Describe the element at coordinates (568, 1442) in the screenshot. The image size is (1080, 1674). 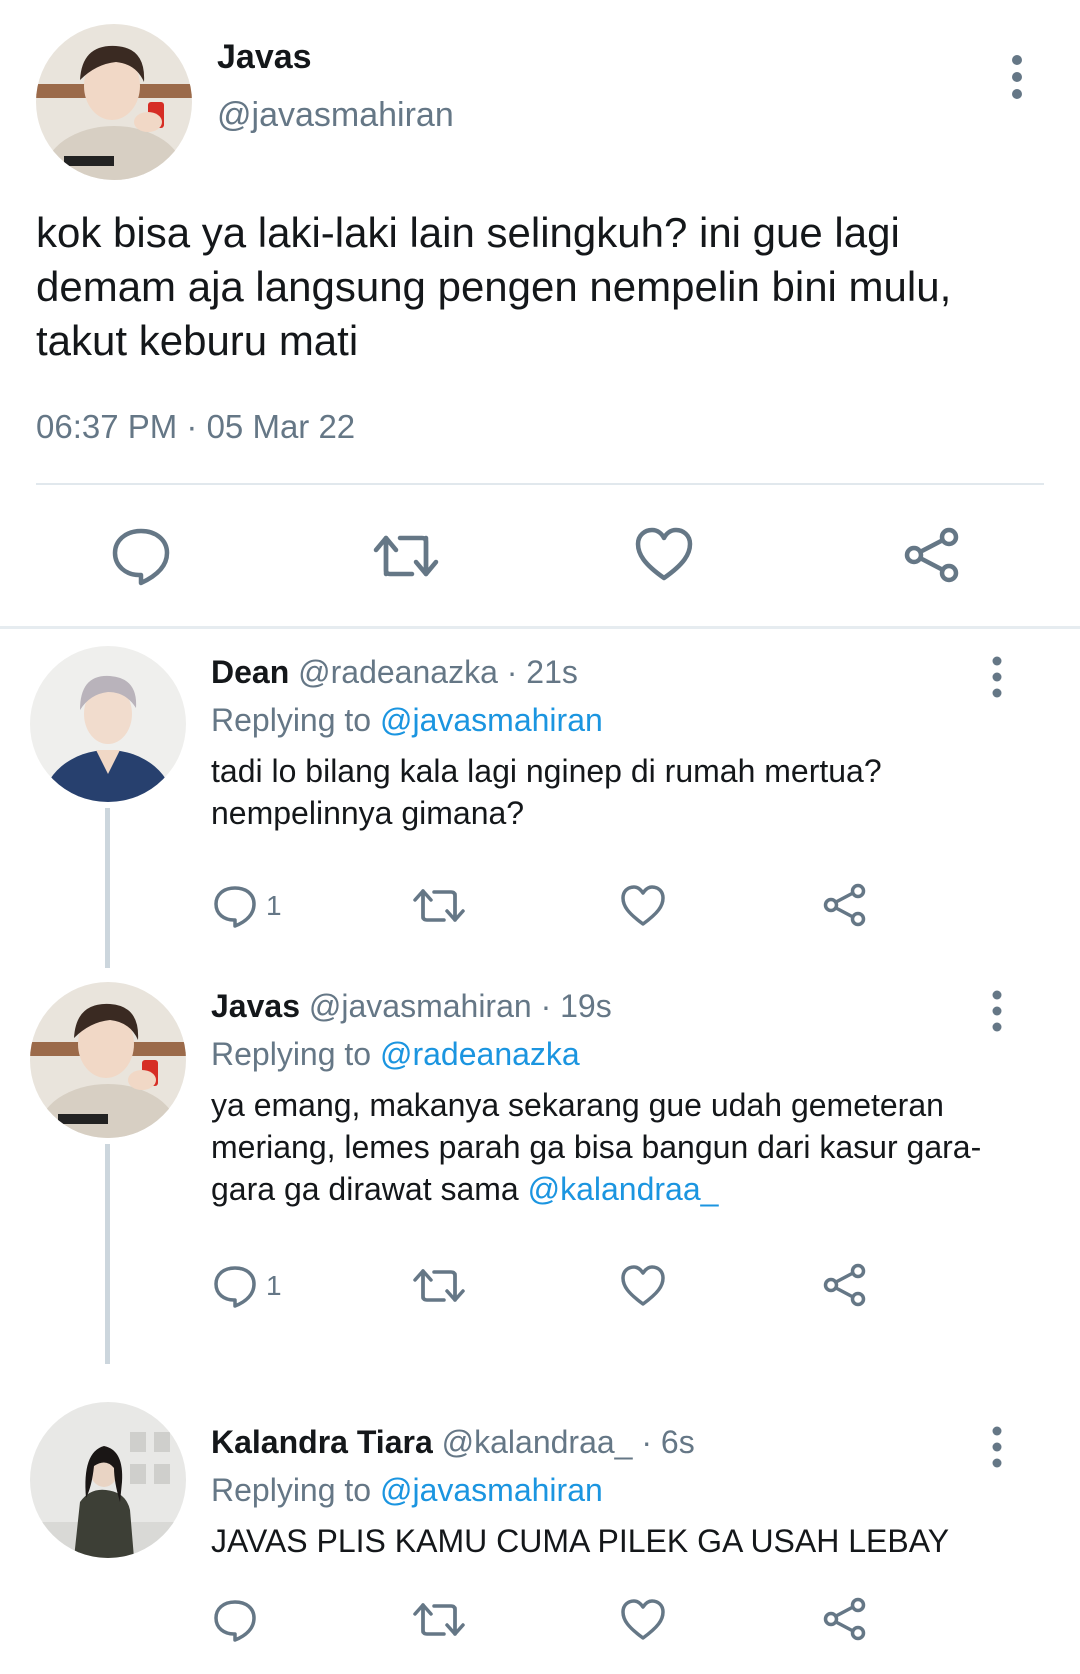
I see `reply-author-meta: @kalandraa_ · 6s` at that location.